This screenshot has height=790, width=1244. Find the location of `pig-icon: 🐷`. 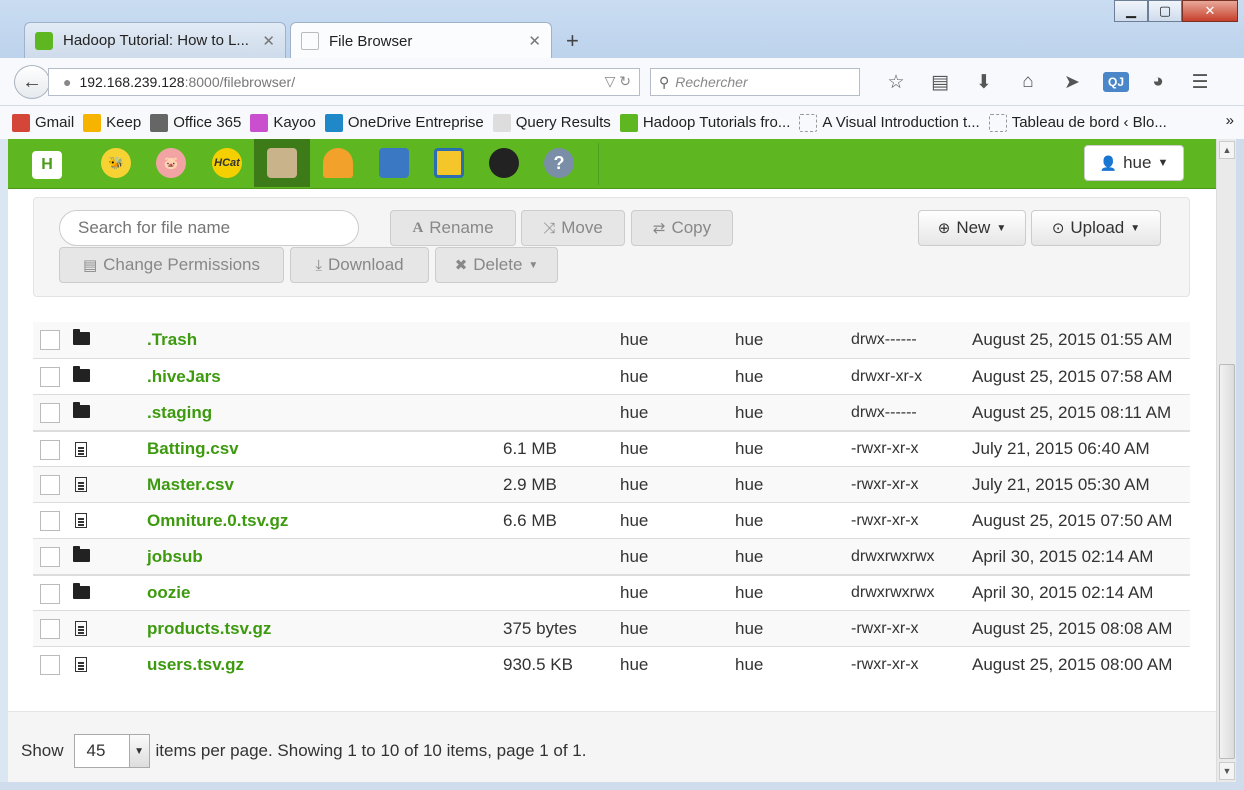

pig-icon: 🐷 is located at coordinates (171, 163).